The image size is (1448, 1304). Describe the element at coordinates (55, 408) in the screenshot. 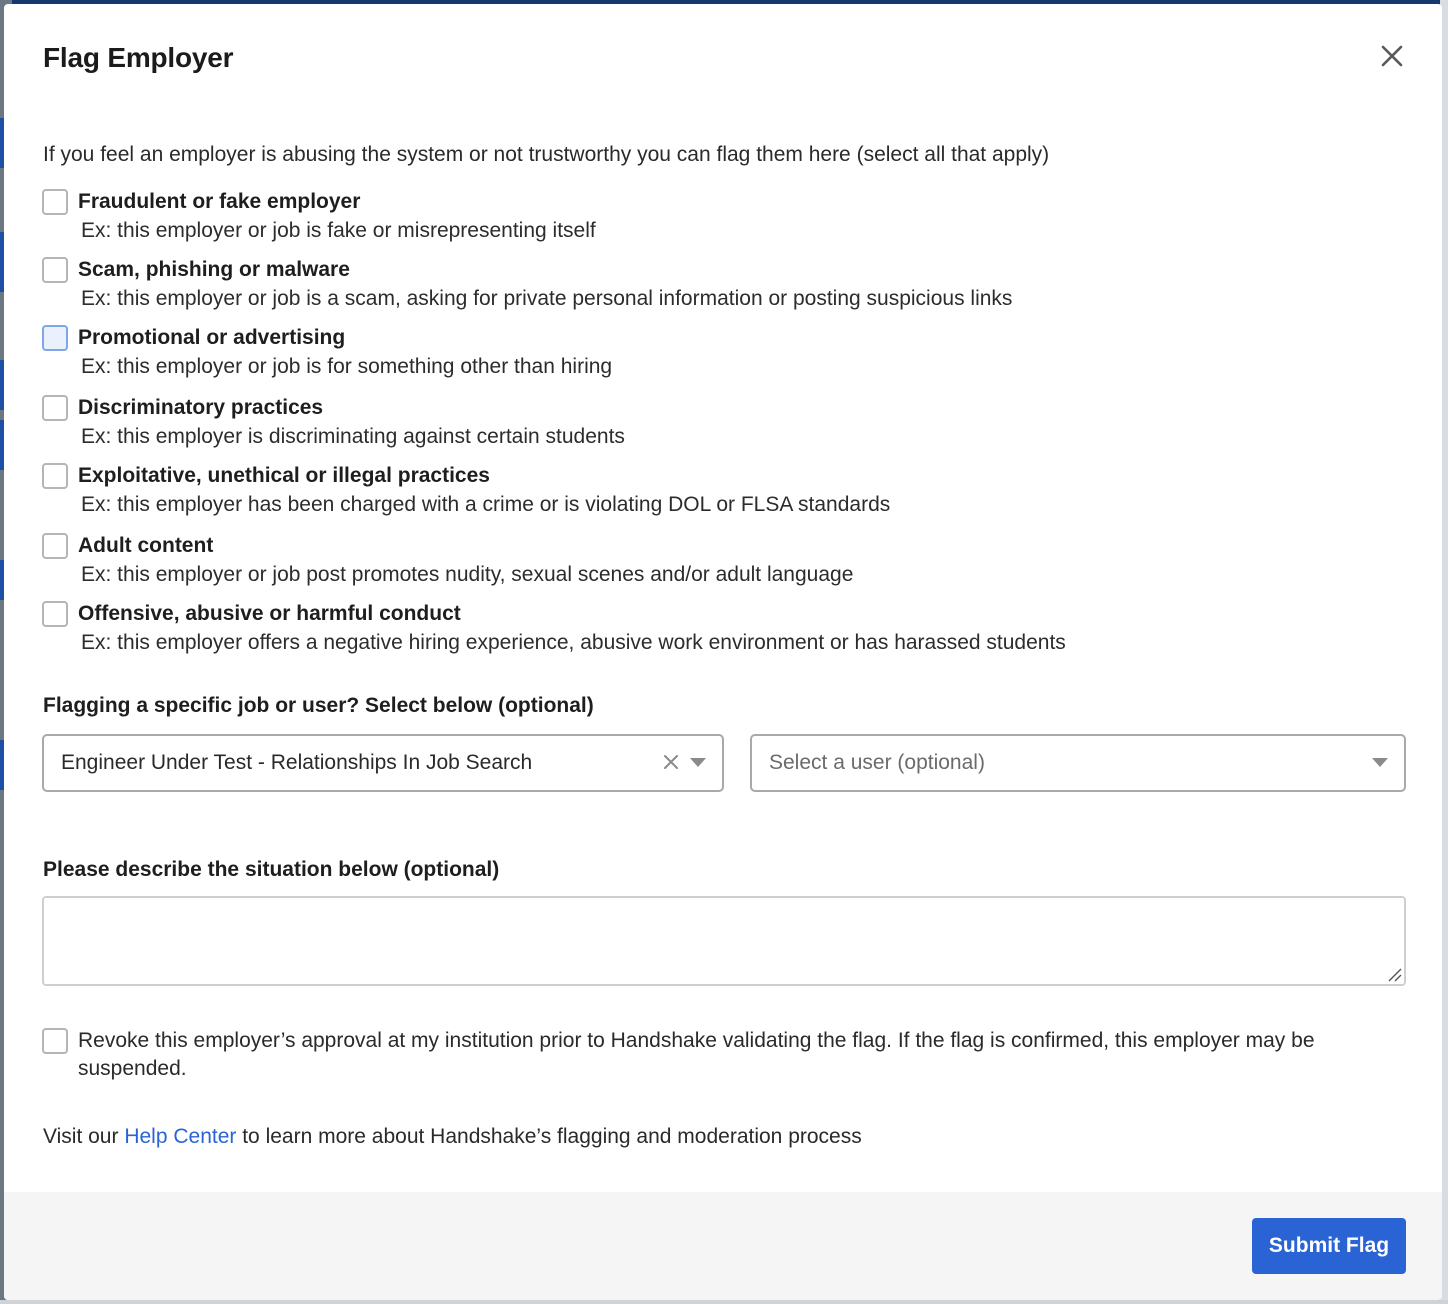

I see `checkbox-discriminatory` at that location.